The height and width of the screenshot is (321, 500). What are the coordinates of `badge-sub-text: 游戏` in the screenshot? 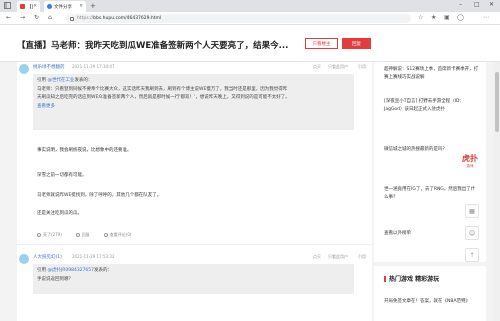 It's located at (470, 165).